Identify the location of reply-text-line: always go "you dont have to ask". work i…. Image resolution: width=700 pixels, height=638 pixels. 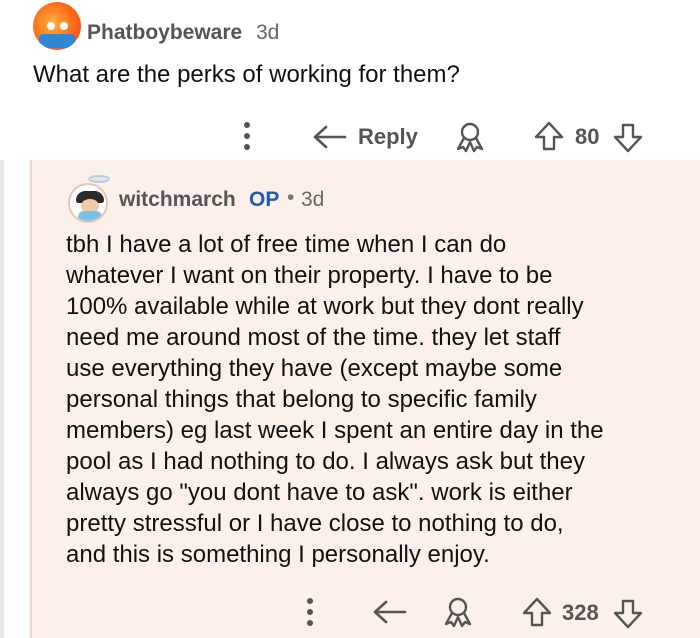
(319, 492).